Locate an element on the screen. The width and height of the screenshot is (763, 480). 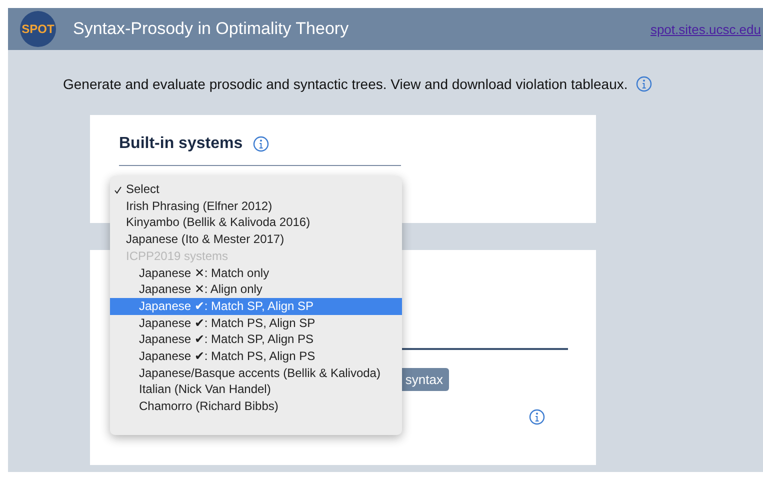
dropdown-option: Japanese (Ito & Mester 2017) is located at coordinates (256, 239).